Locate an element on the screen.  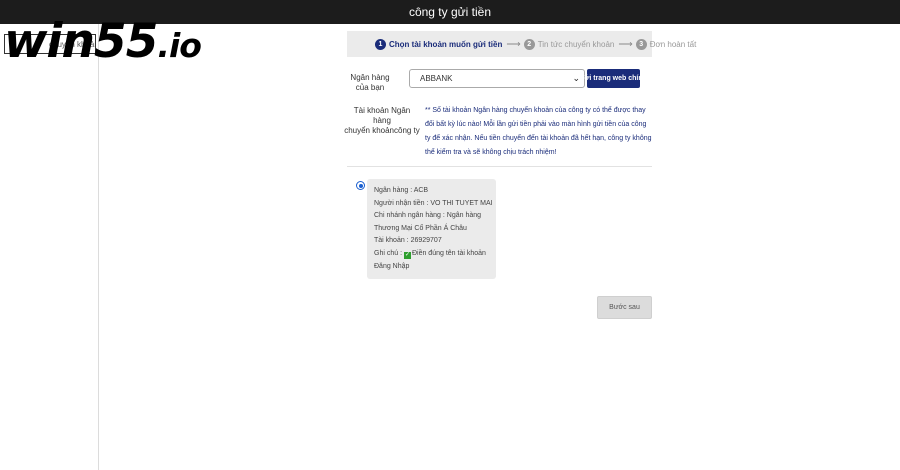
step-3: 3 Đơn hoàn tất is located at coordinates (666, 44).